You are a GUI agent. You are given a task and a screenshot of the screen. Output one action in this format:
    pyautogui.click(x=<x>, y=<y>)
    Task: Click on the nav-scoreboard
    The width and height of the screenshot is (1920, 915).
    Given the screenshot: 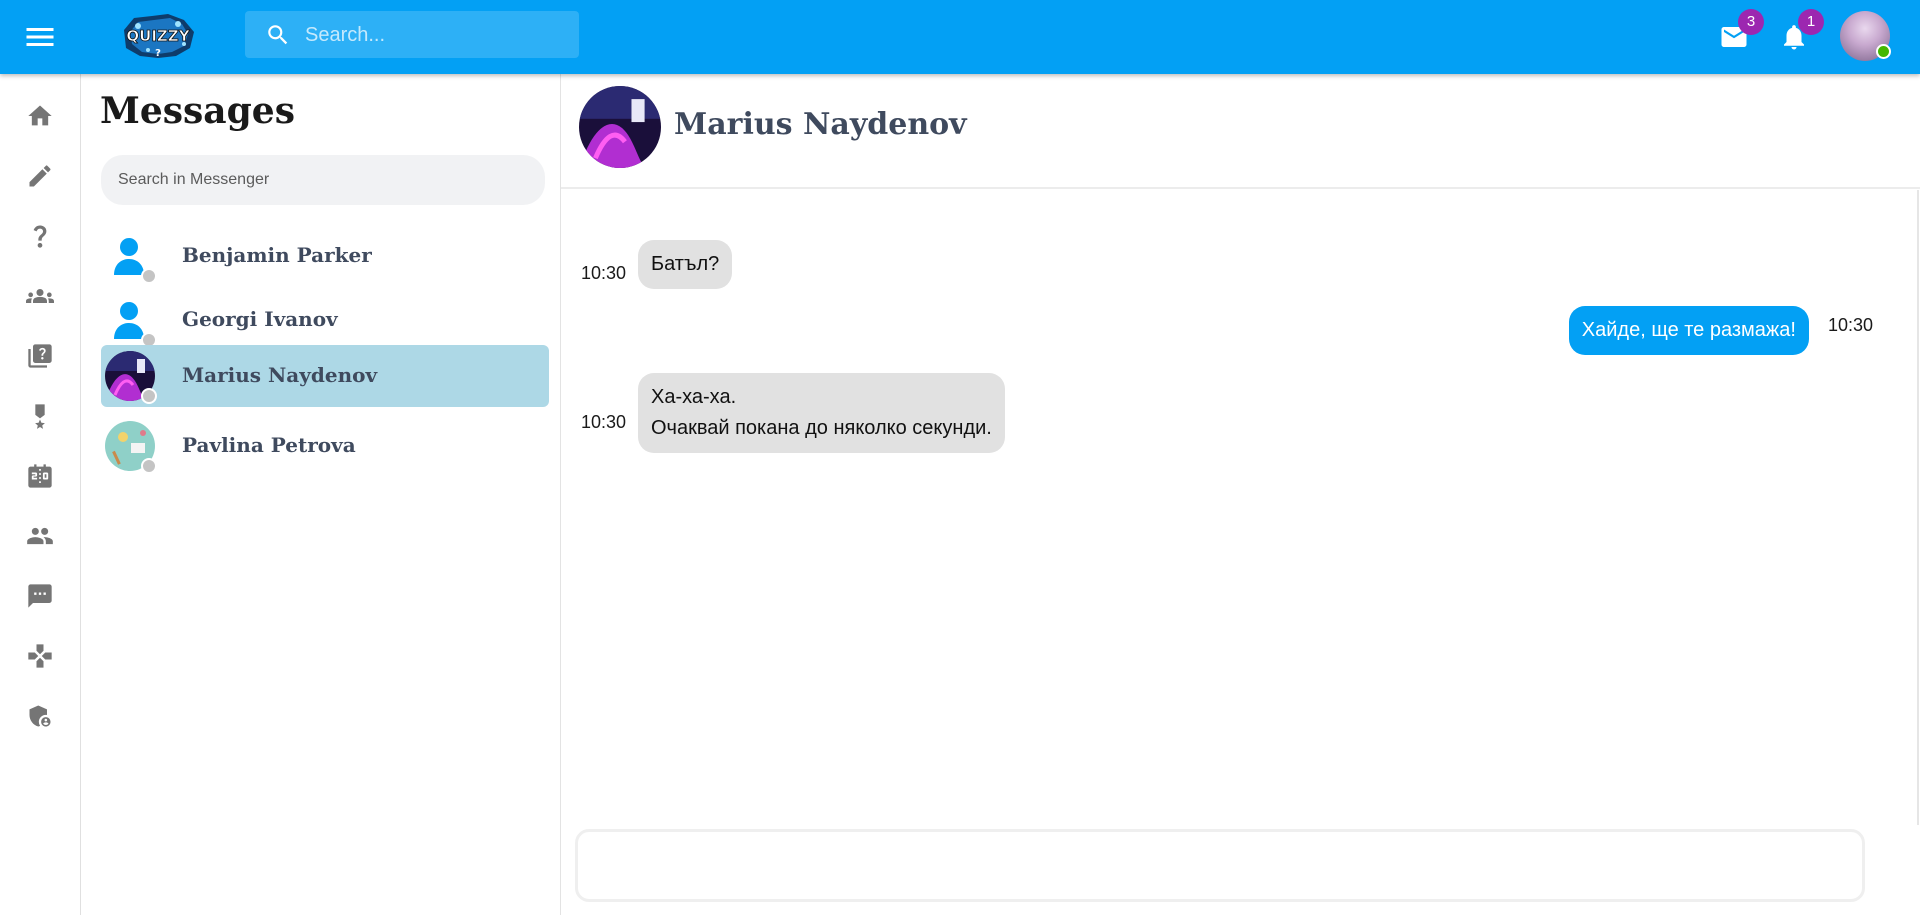 What is the action you would take?
    pyautogui.click(x=40, y=476)
    